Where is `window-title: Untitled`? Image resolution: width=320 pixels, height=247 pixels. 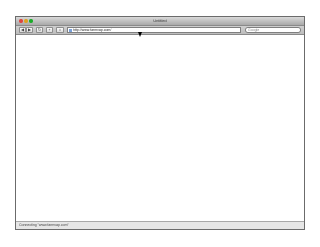 window-title: Untitled is located at coordinates (160, 20).